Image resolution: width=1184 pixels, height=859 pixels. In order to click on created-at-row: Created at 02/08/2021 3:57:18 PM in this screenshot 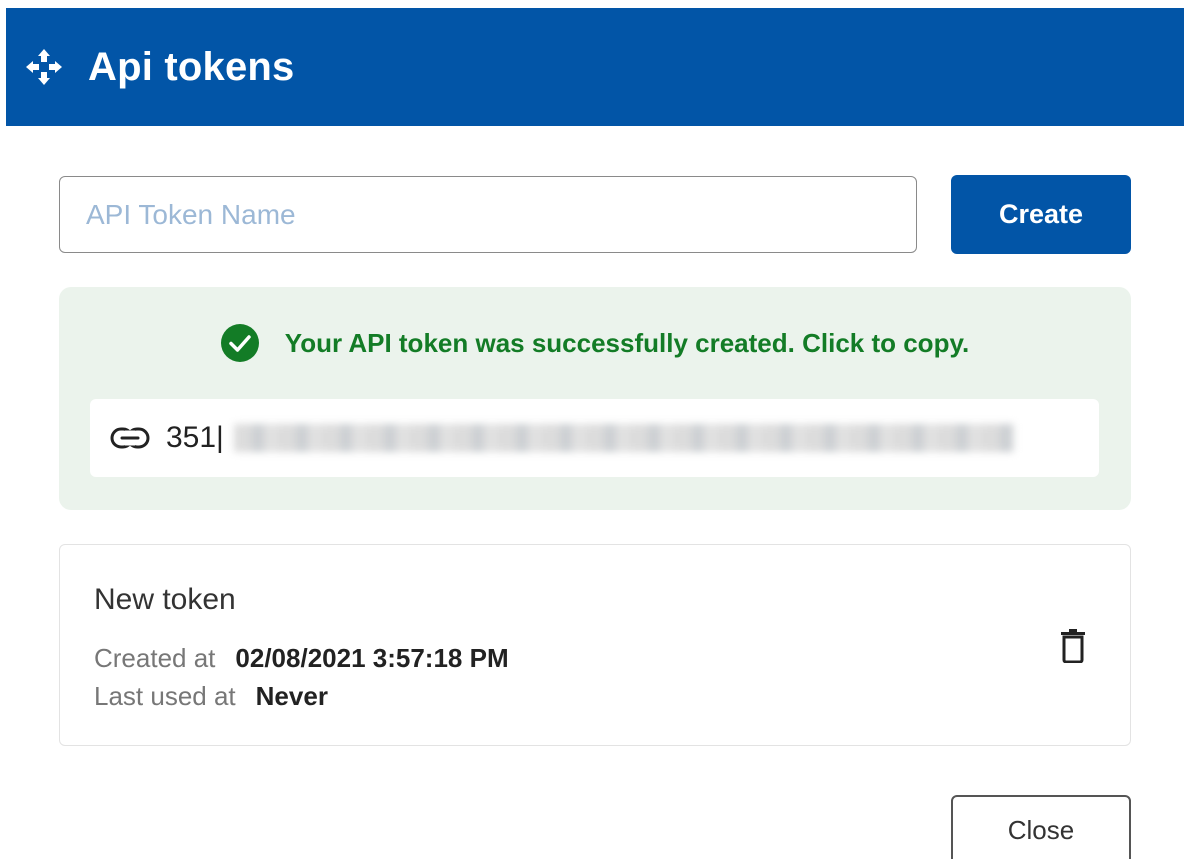, I will do `click(301, 658)`.